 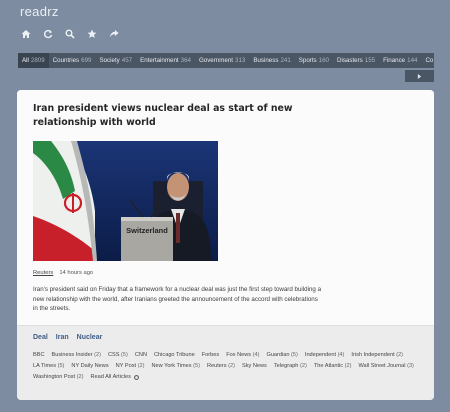 What do you see at coordinates (254, 366) in the screenshot?
I see `source-link: Sky News` at bounding box center [254, 366].